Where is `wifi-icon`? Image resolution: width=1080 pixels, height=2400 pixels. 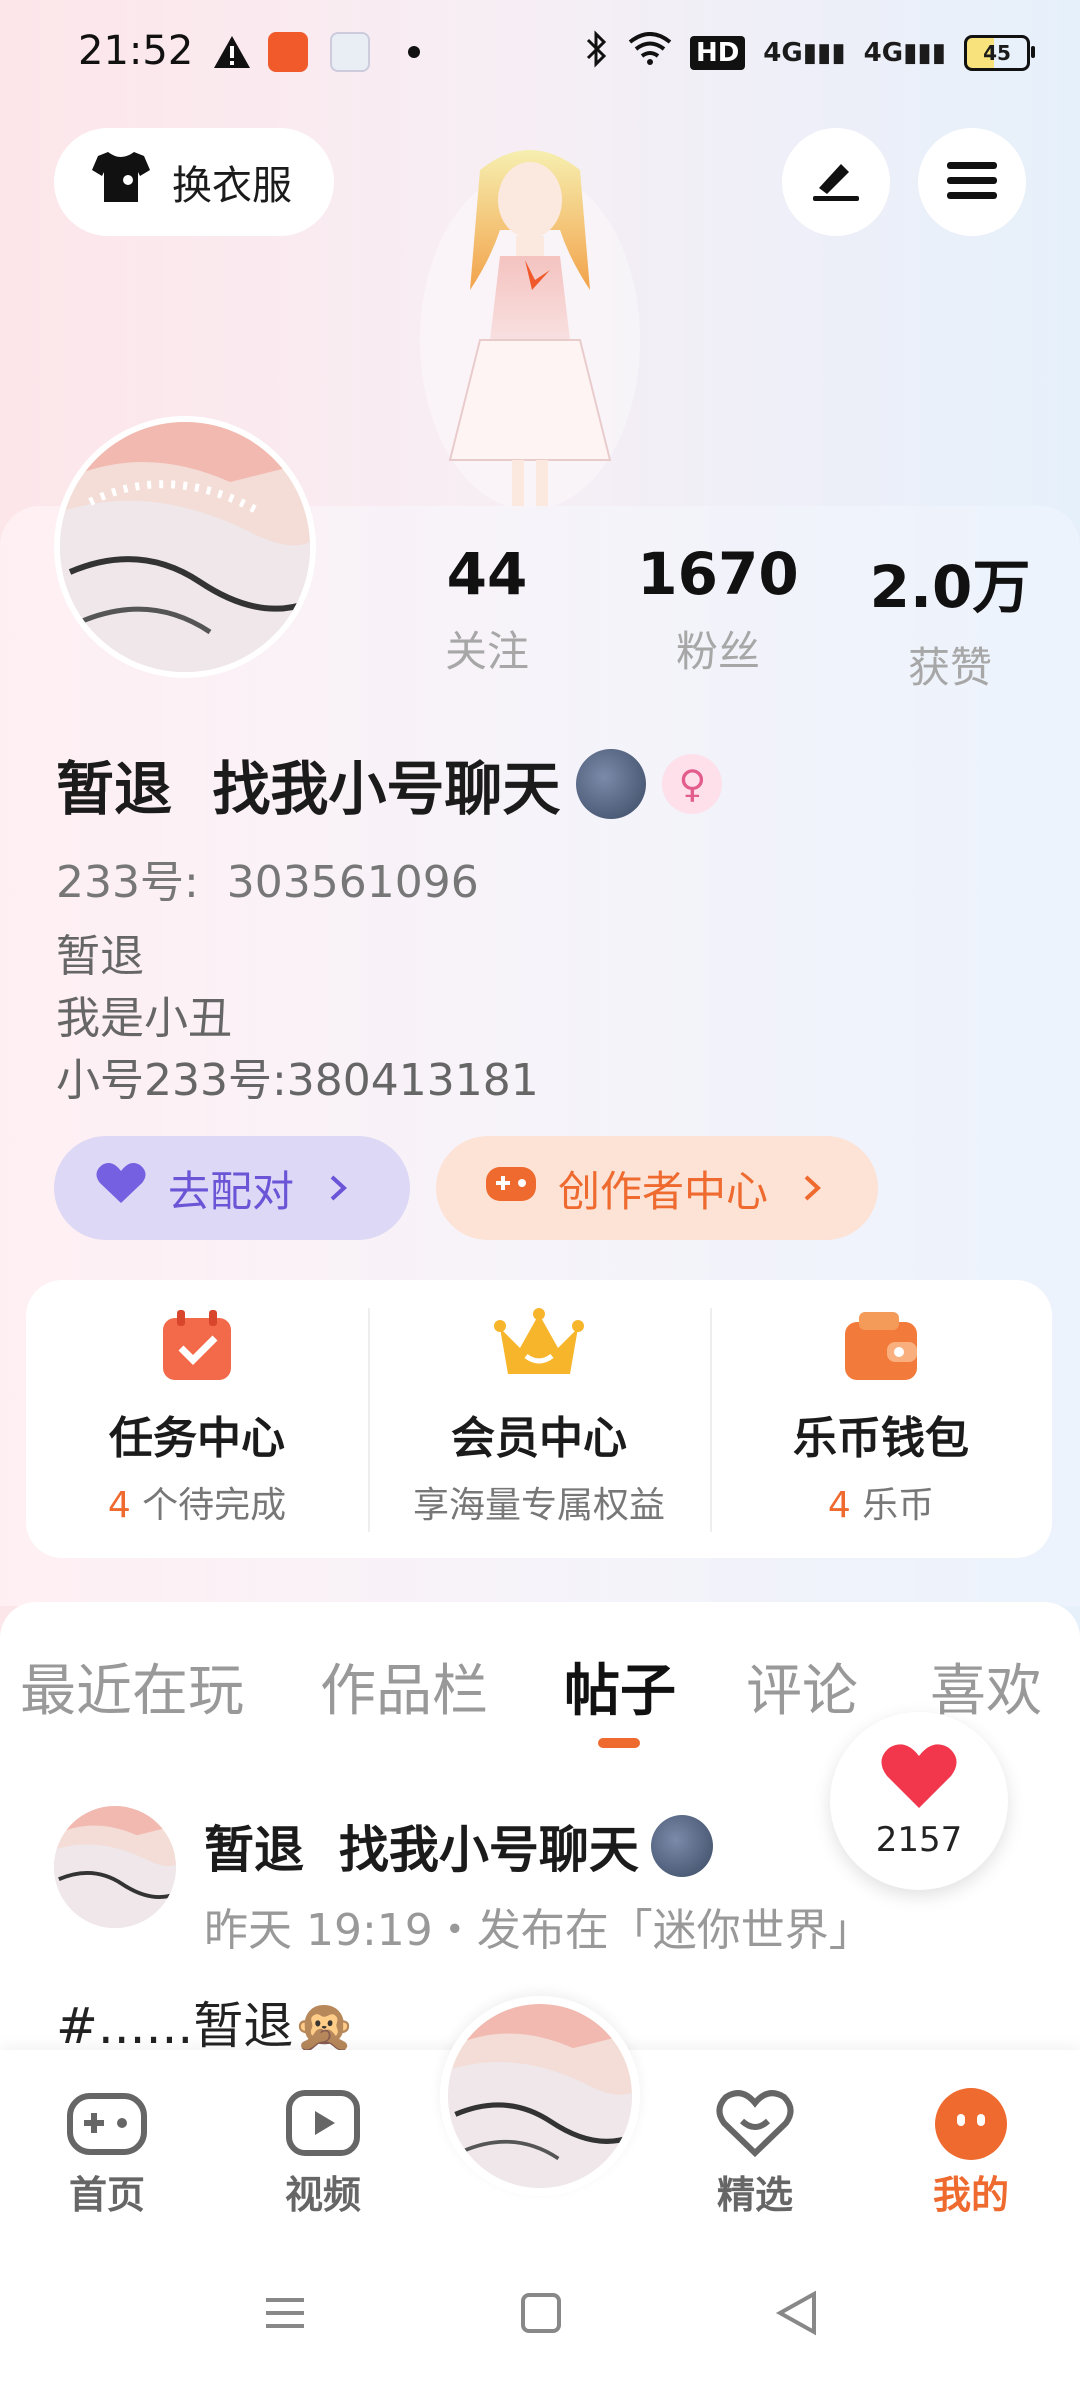
wifi-icon is located at coordinates (650, 52).